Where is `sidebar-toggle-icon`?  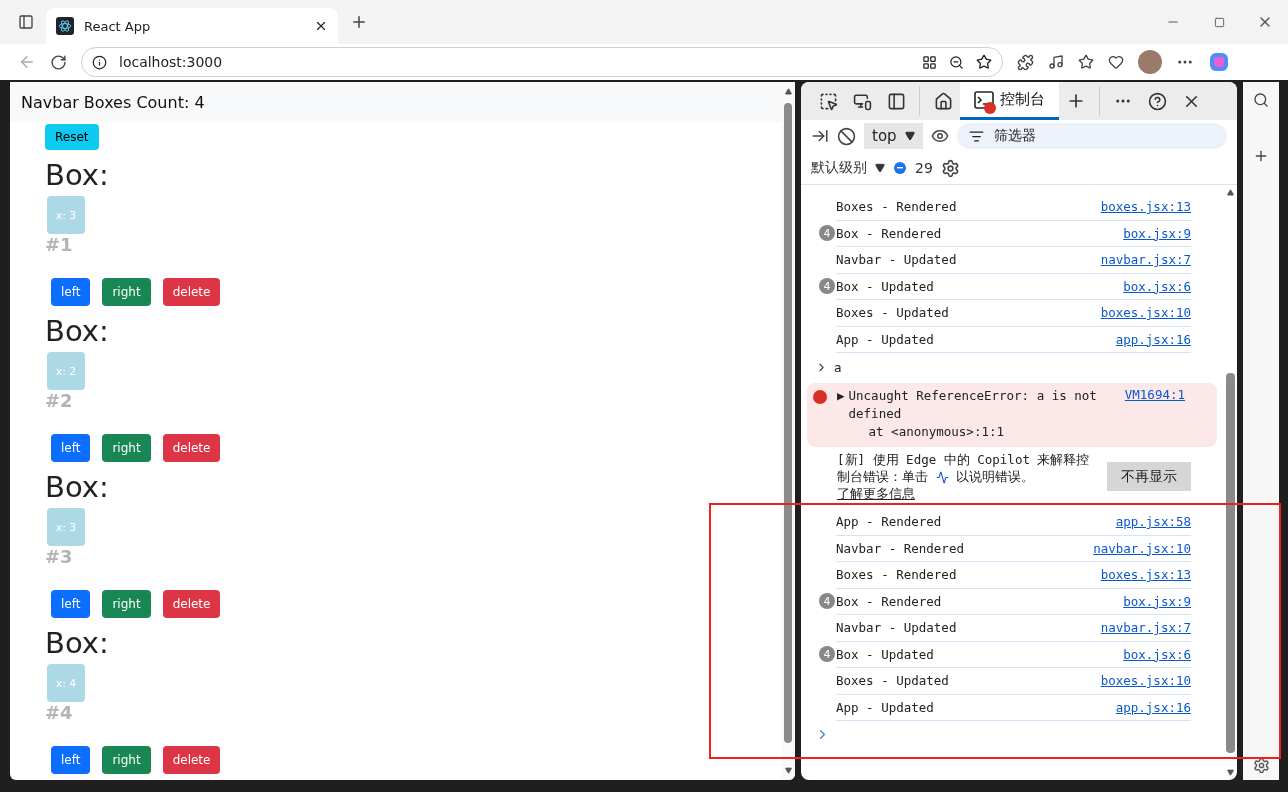
sidebar-toggle-icon is located at coordinates (820, 136).